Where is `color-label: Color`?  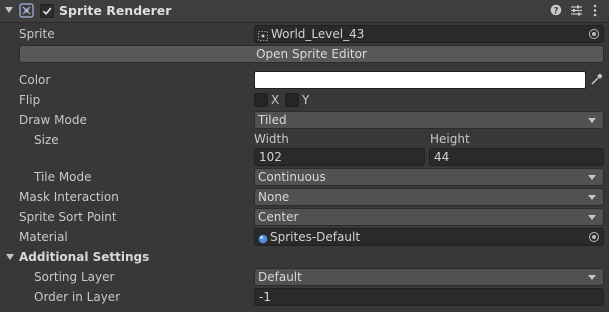
color-label: Color is located at coordinates (35, 80).